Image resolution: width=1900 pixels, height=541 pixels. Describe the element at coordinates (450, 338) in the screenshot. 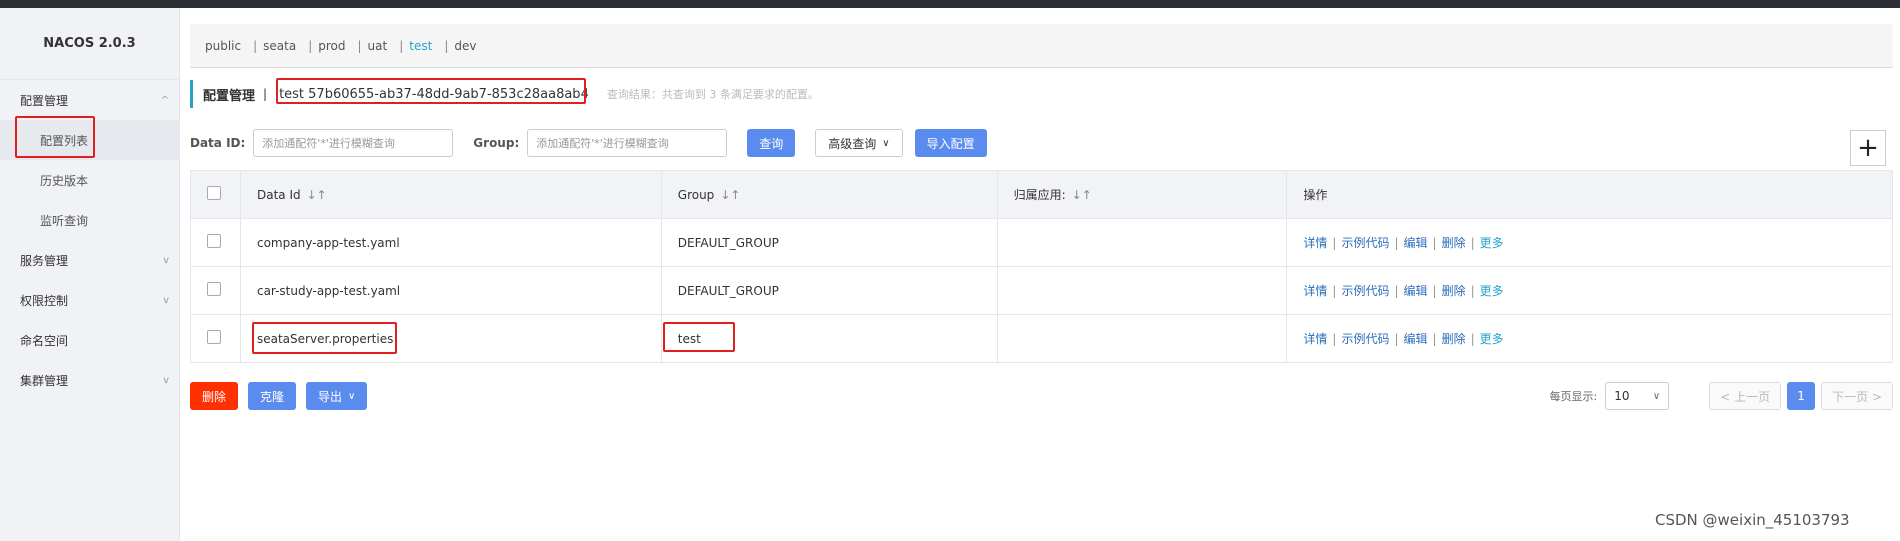

I see `cell-dataid: seataServer.properties` at that location.